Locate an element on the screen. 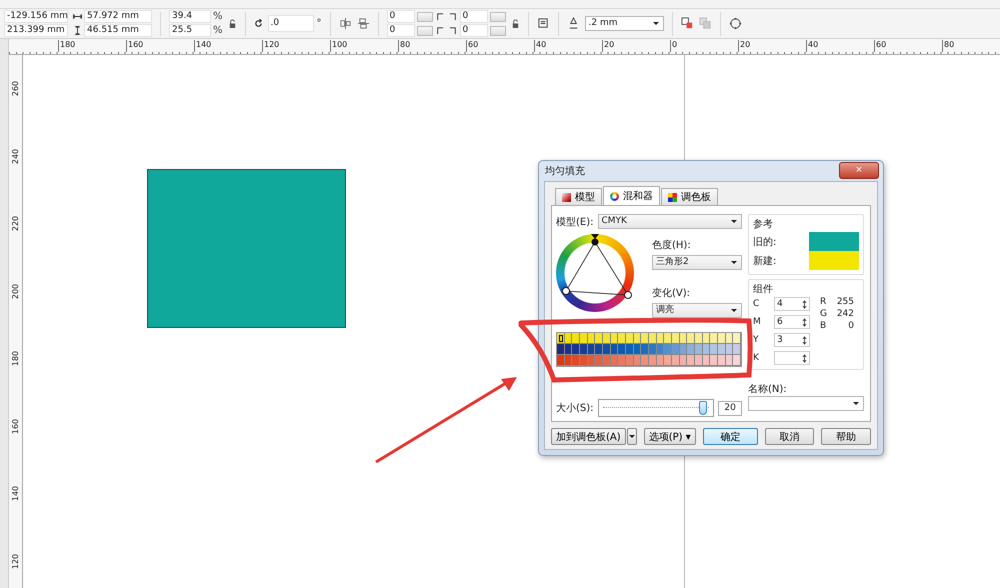  node-circle-icon is located at coordinates (735, 23).